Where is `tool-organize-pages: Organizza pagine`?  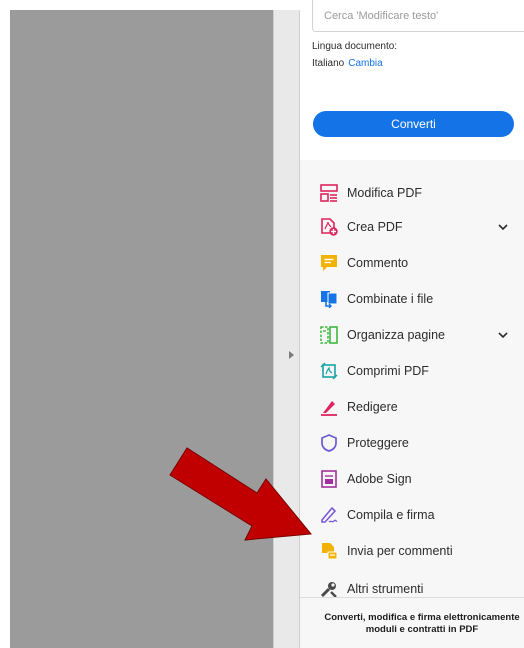
tool-organize-pages: Organizza pagine is located at coordinates (412, 335).